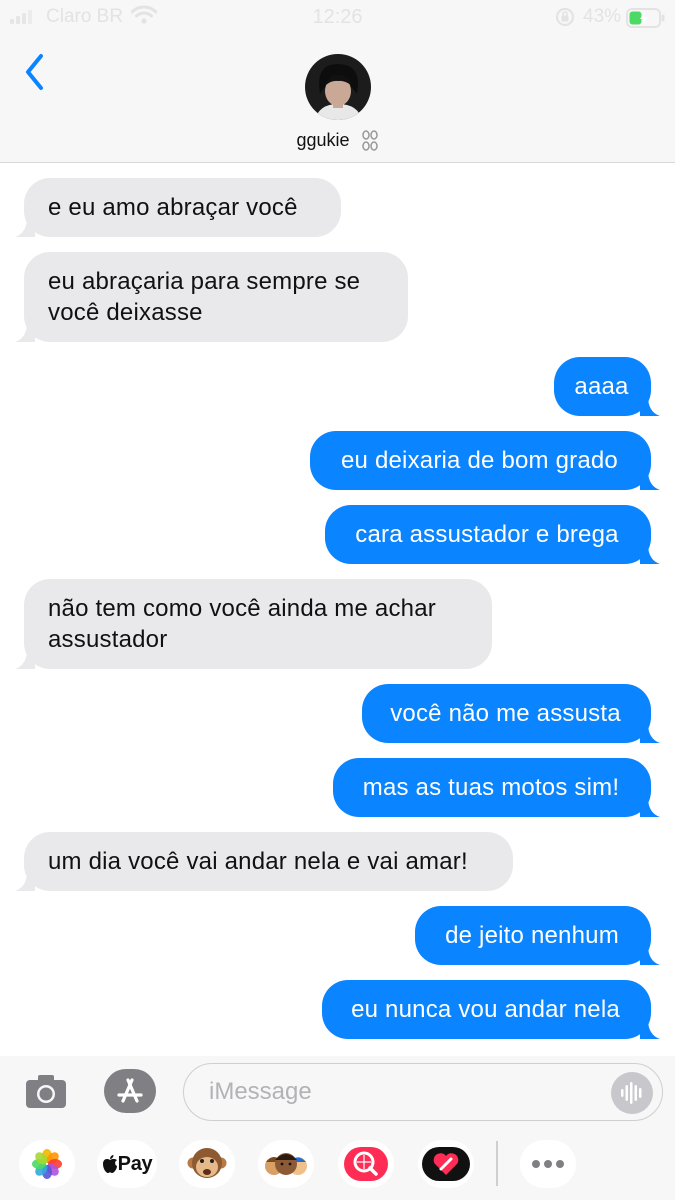  Describe the element at coordinates (532, 935) in the screenshot. I see `message-text-line: de jeito nenhum` at that location.